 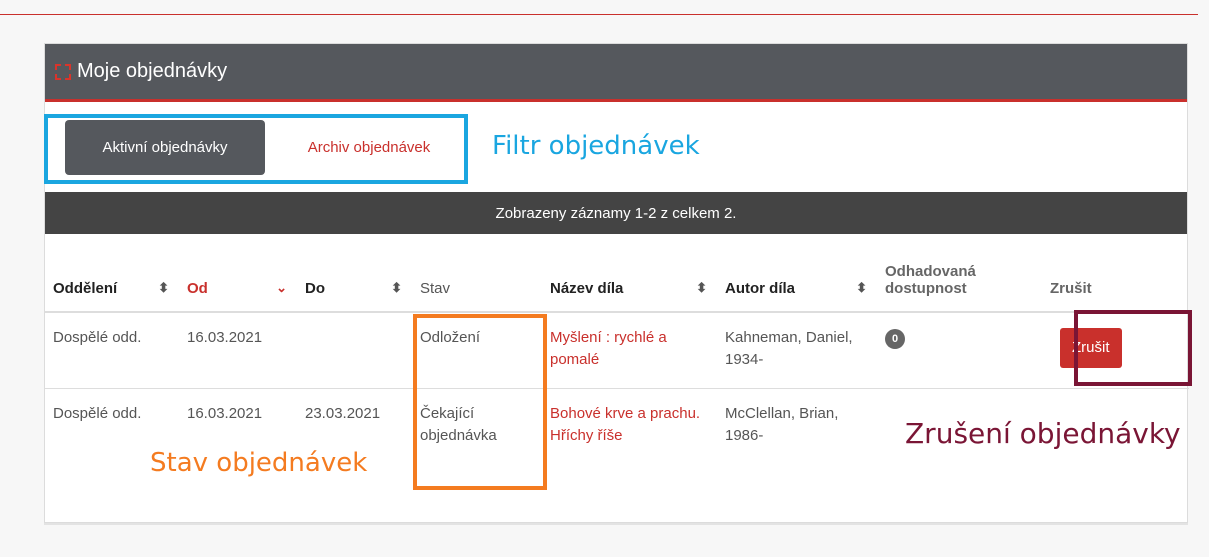 What do you see at coordinates (354, 273) in the screenshot?
I see `column-header-to: Do ⬍` at bounding box center [354, 273].